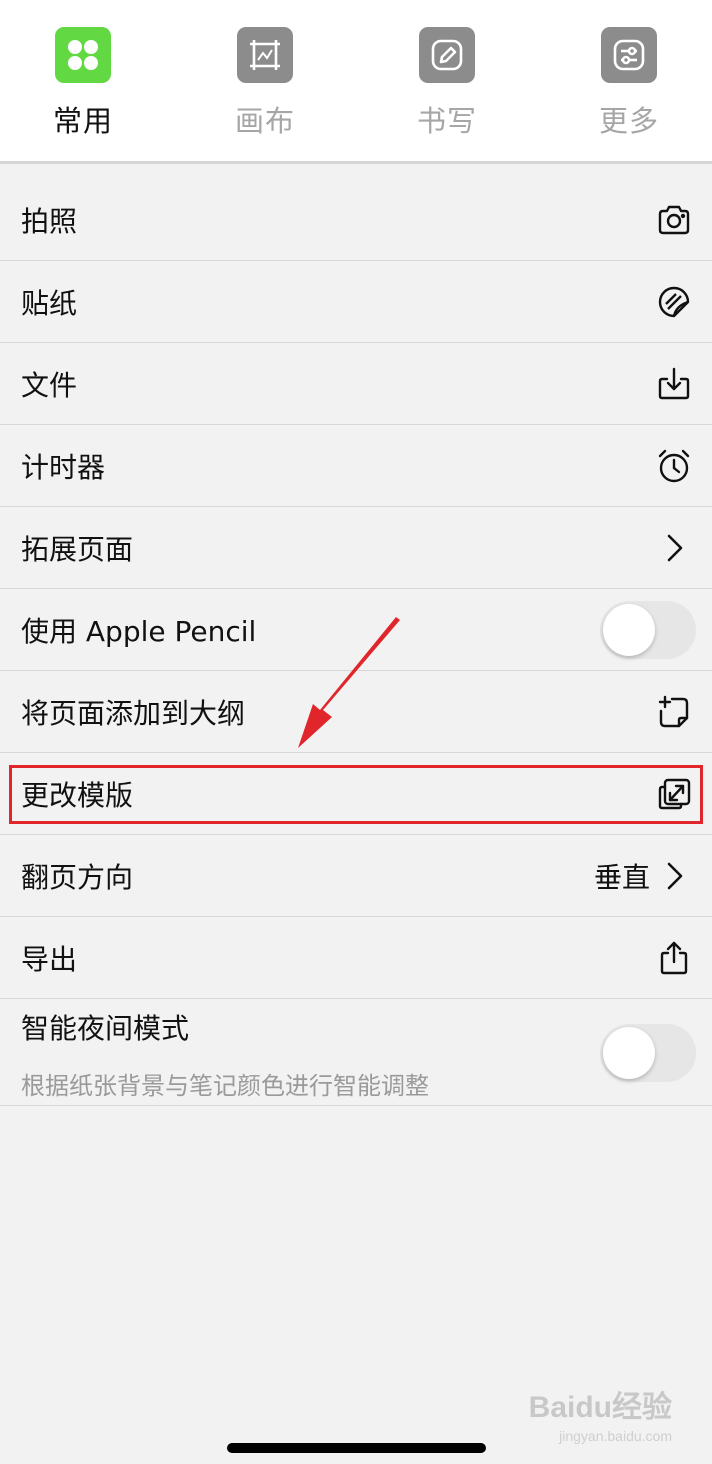 The height and width of the screenshot is (1464, 712). I want to click on canvas-frame-icon, so click(265, 55).